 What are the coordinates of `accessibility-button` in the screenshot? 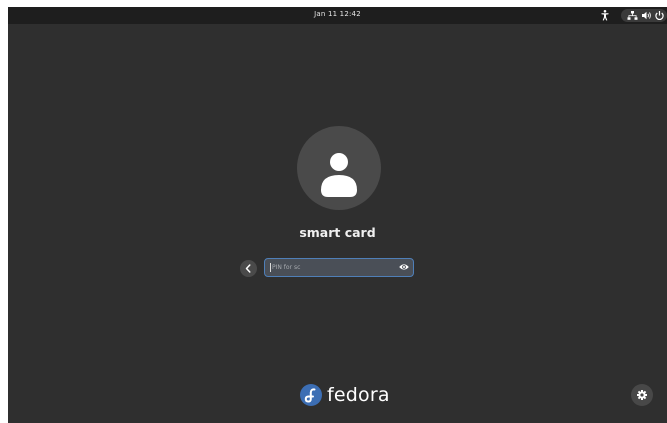 It's located at (605, 15).